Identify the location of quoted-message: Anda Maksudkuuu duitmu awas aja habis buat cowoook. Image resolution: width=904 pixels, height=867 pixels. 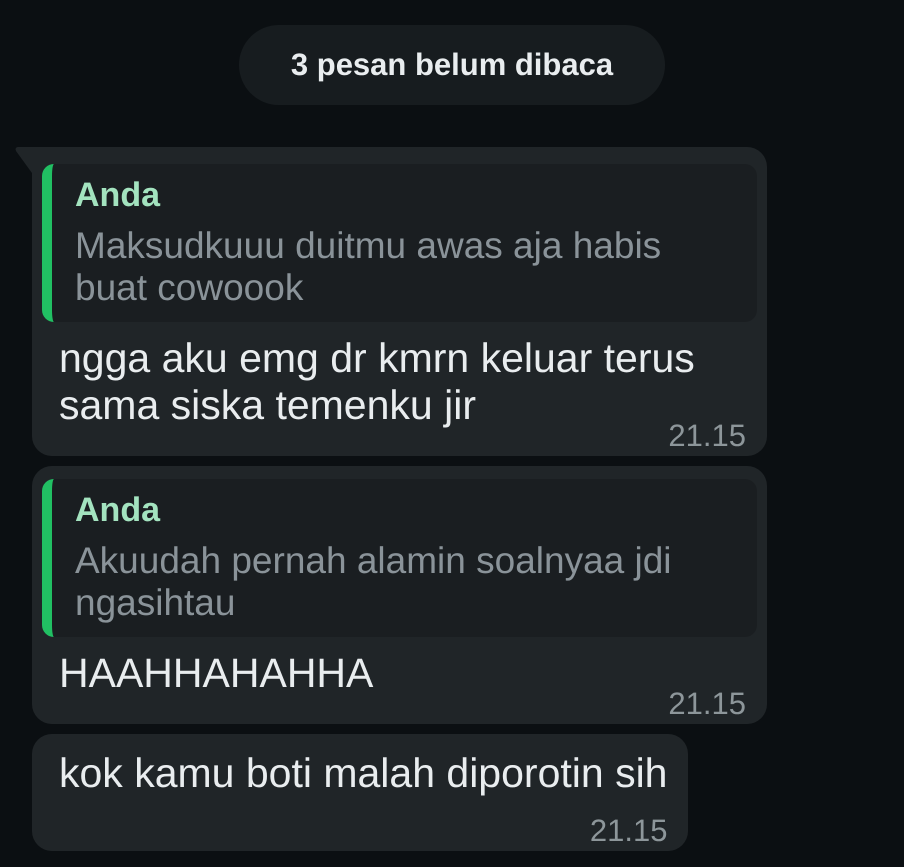
(399, 243).